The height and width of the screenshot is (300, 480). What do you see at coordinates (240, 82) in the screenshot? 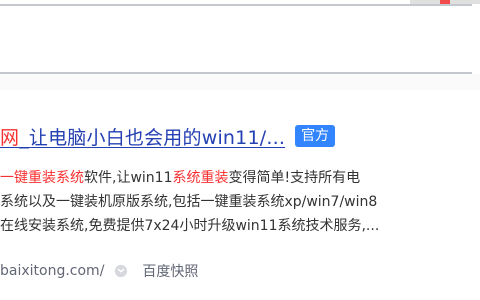
I see `search-bar-shadow` at bounding box center [240, 82].